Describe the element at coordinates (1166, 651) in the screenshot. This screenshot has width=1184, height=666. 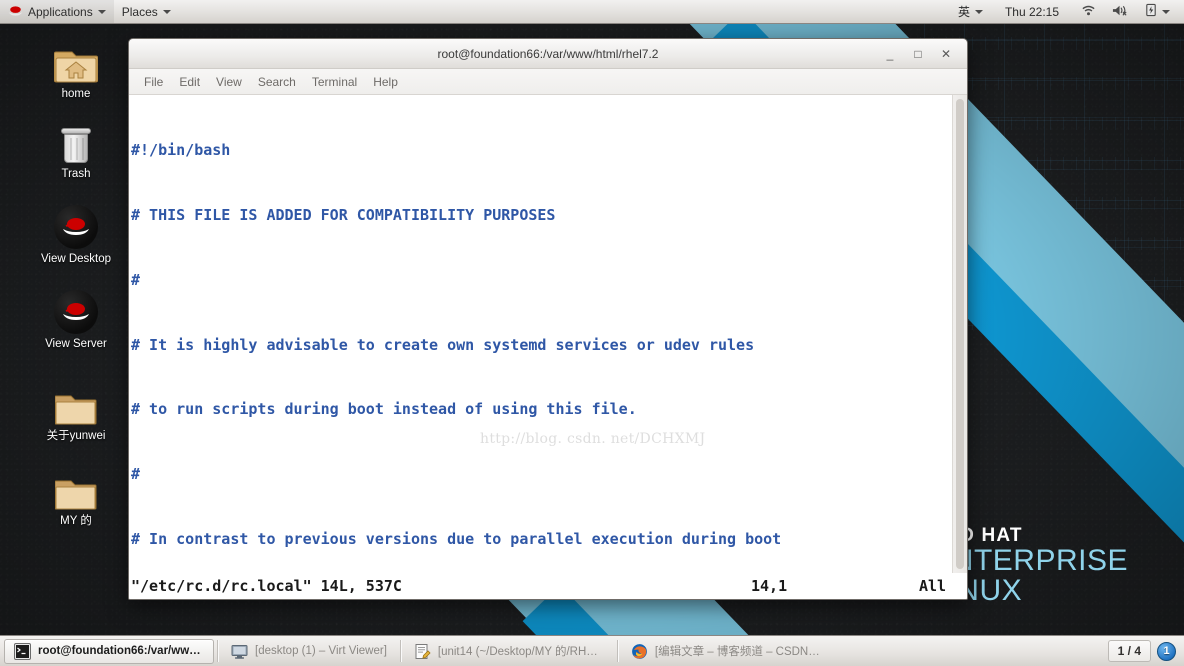
I see `workspace-badge: 1` at that location.